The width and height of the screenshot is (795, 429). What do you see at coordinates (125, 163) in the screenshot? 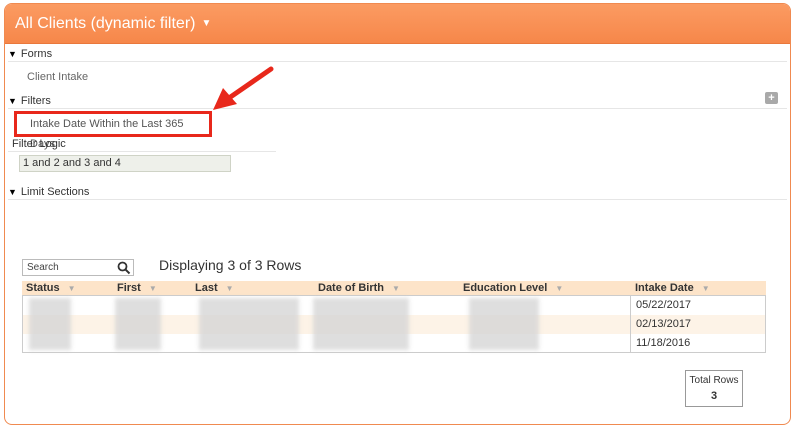
I see `filter-logic-field: 1 and 2 and 3 and 4` at bounding box center [125, 163].